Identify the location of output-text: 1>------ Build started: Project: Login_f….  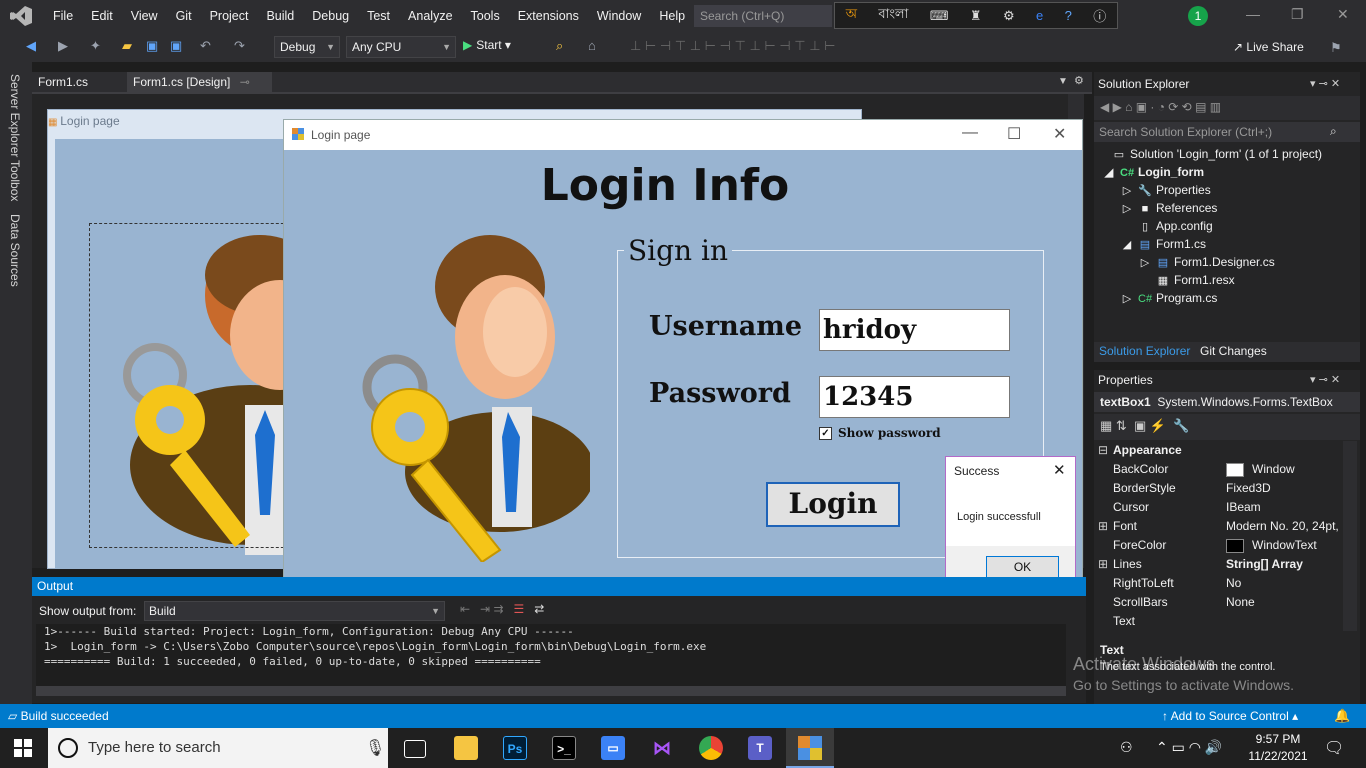
(551, 655).